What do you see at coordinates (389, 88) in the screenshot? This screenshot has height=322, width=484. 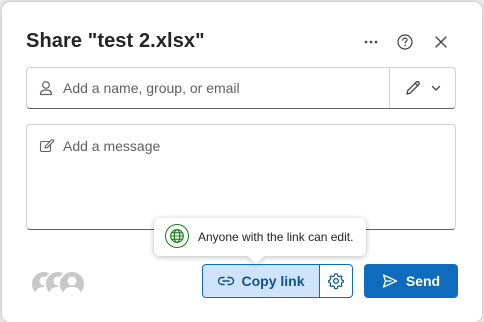 I see `divider` at bounding box center [389, 88].